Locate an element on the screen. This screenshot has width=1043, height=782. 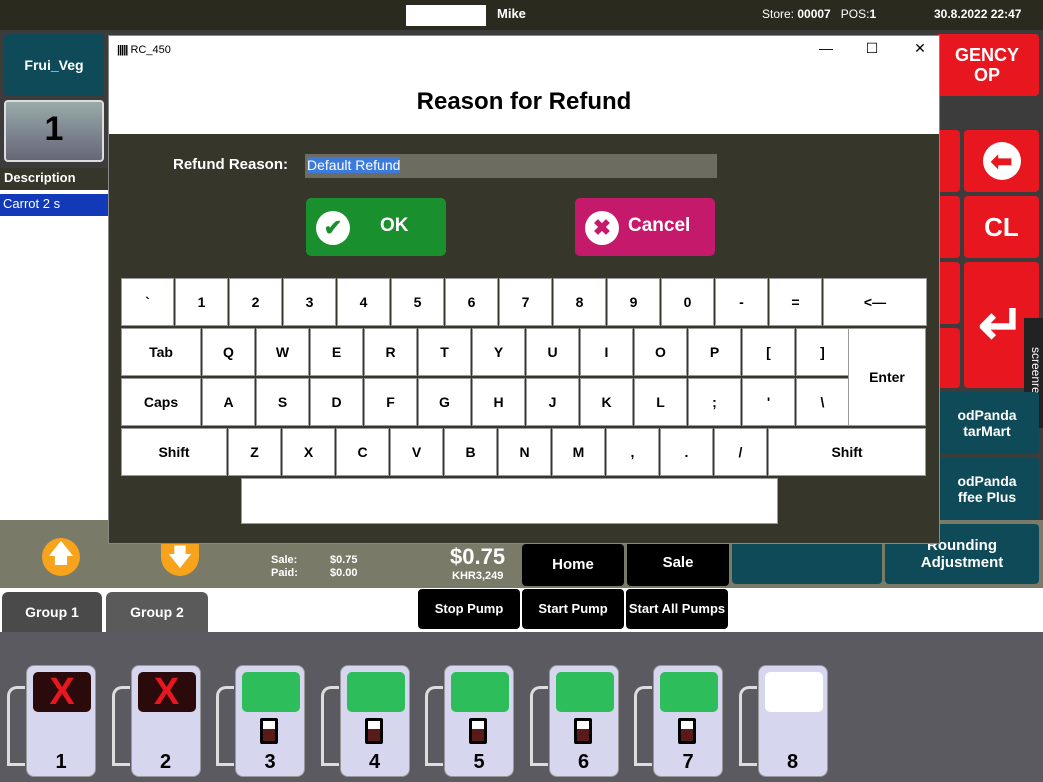
tab-group-2: Group 2 is located at coordinates (157, 612).